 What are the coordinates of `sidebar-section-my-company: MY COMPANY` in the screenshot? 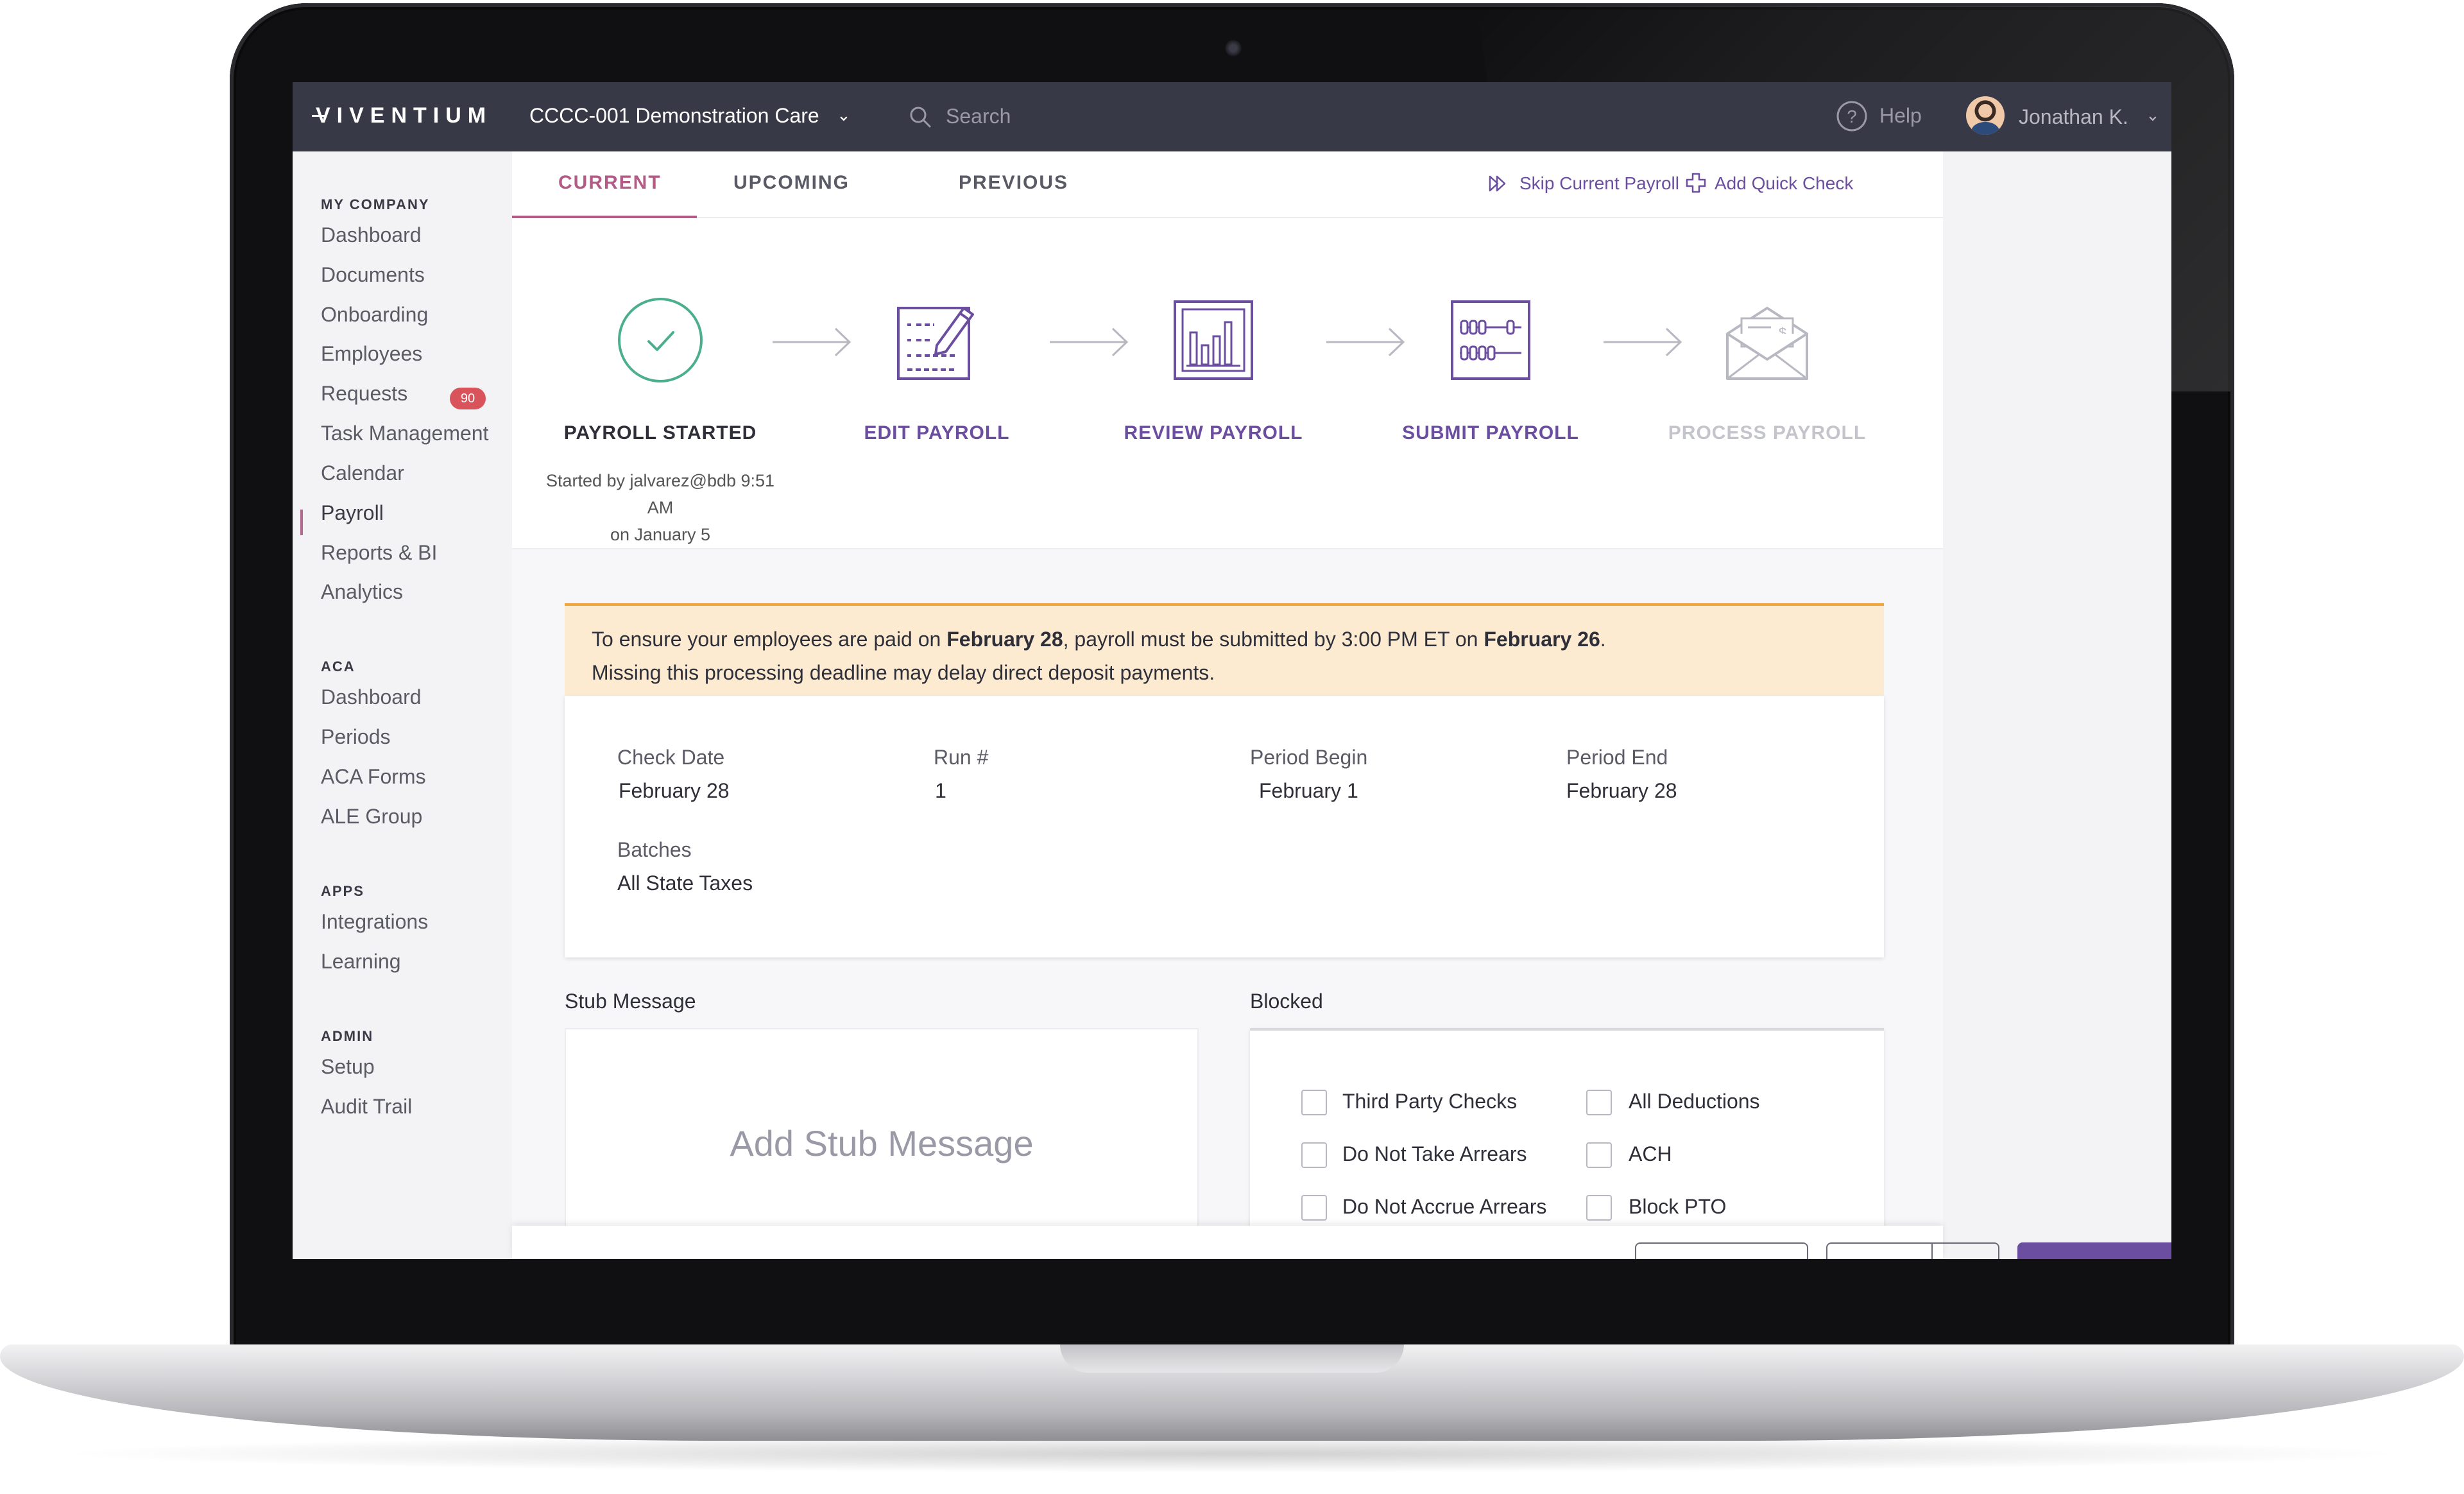 It's located at (376, 204).